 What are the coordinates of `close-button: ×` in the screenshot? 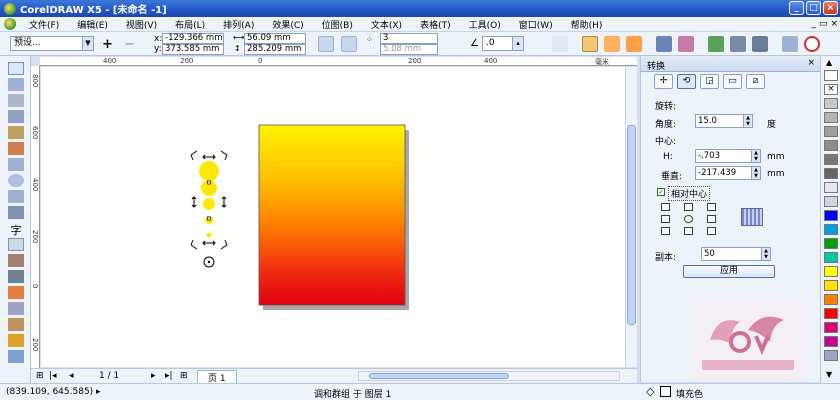 It's located at (830, 8).